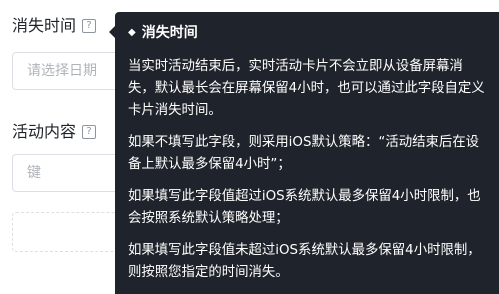  Describe the element at coordinates (44, 25) in the screenshot. I see `expire-time-label-text: 消失时间` at that location.